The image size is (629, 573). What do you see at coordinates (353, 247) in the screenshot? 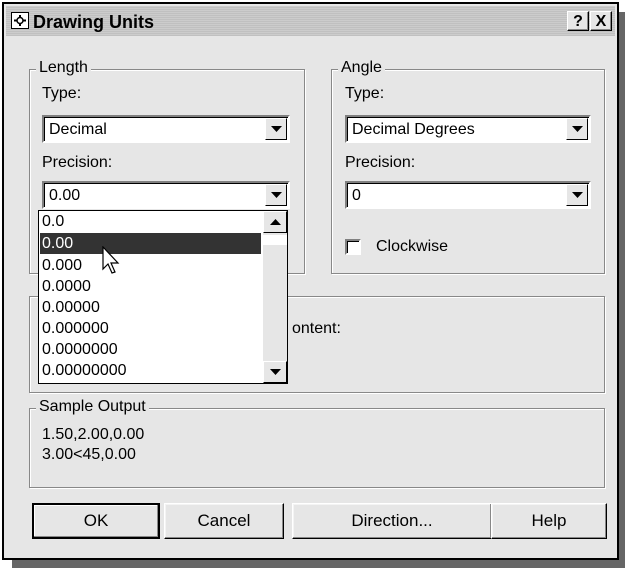
I see `clockwise-checkbox` at bounding box center [353, 247].